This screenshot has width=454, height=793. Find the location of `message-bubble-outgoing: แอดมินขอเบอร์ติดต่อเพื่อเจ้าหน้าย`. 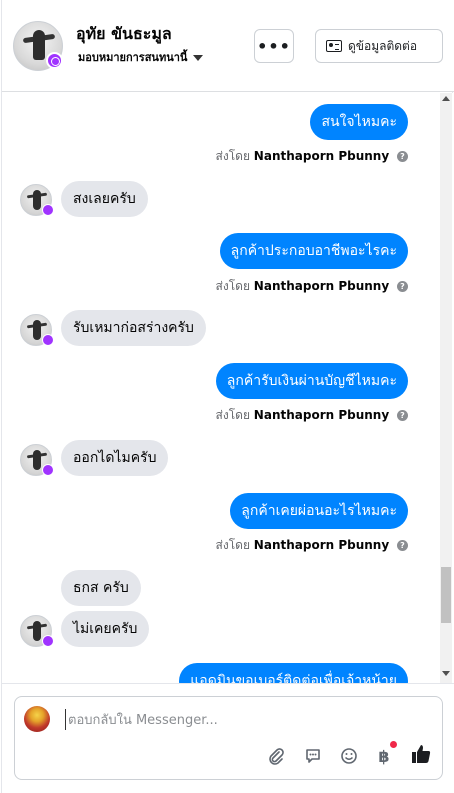

message-bubble-outgoing: แอดมินขอเบอร์ติดต่อเพื่อเจ้าหน้าย is located at coordinates (293, 673).